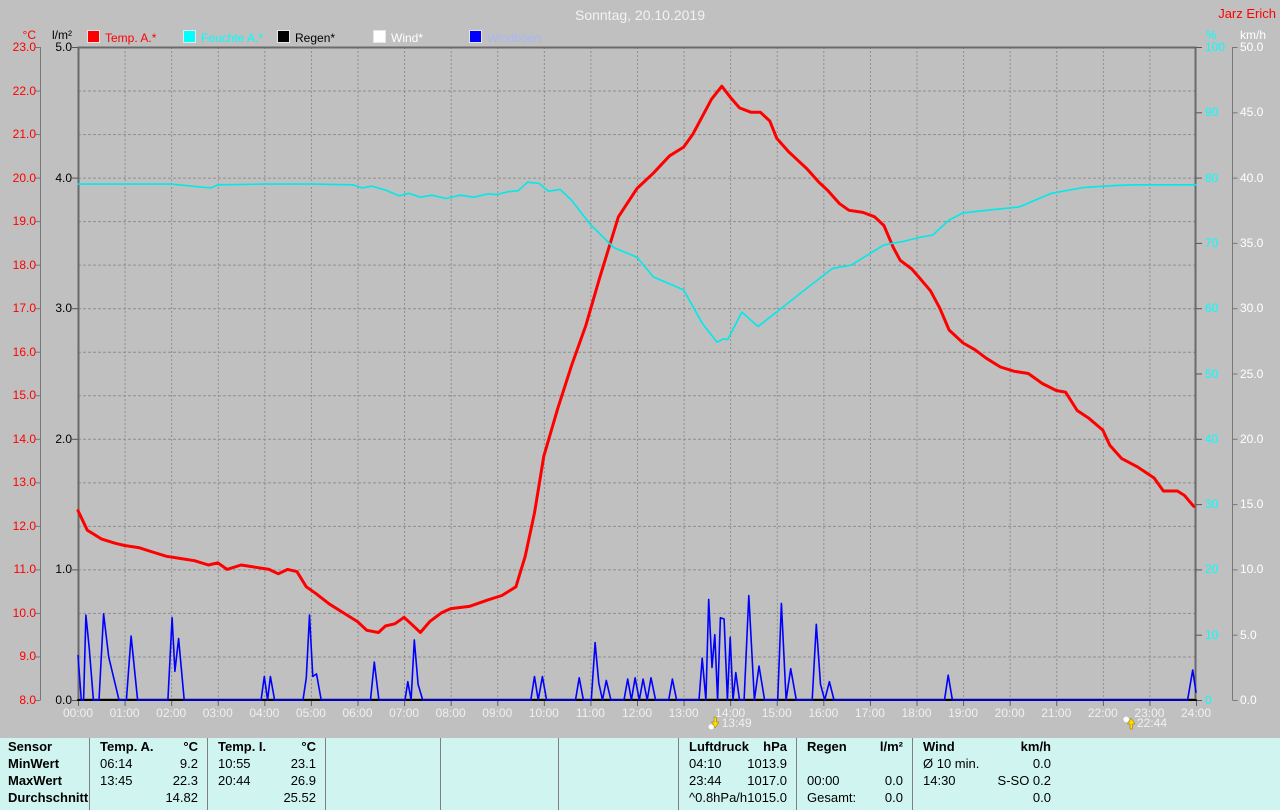 The image size is (1280, 810). What do you see at coordinates (1196, 713) in the screenshot?
I see `x-tick-label: 24:00` at bounding box center [1196, 713].